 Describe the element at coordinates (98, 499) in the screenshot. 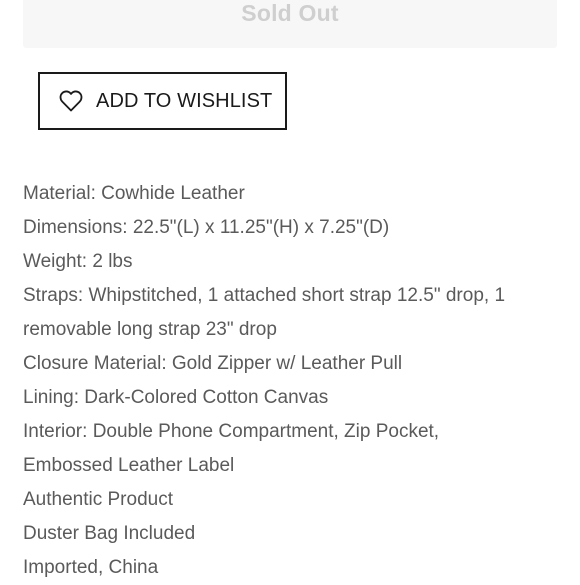

I see `detail-line: Authentic Product` at that location.